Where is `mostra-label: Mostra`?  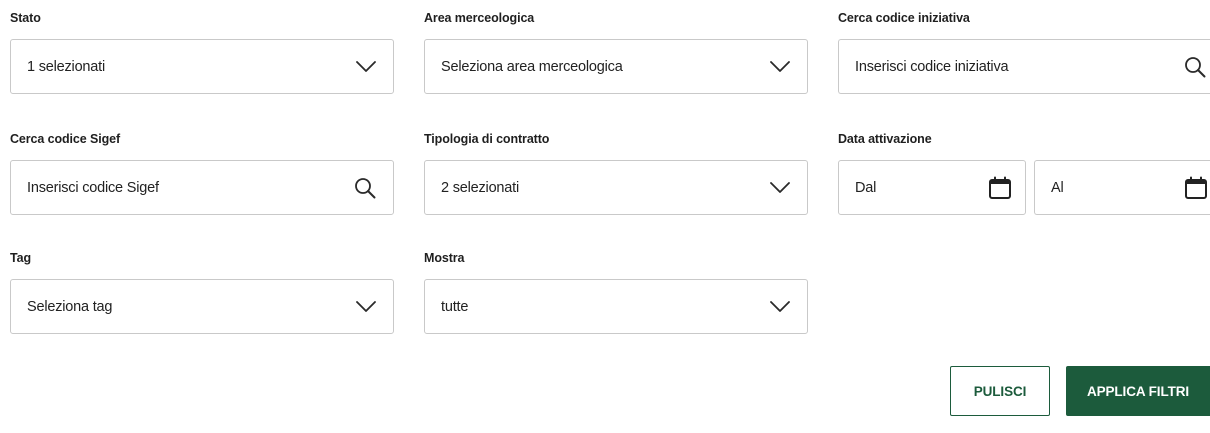 mostra-label: Mostra is located at coordinates (444, 258).